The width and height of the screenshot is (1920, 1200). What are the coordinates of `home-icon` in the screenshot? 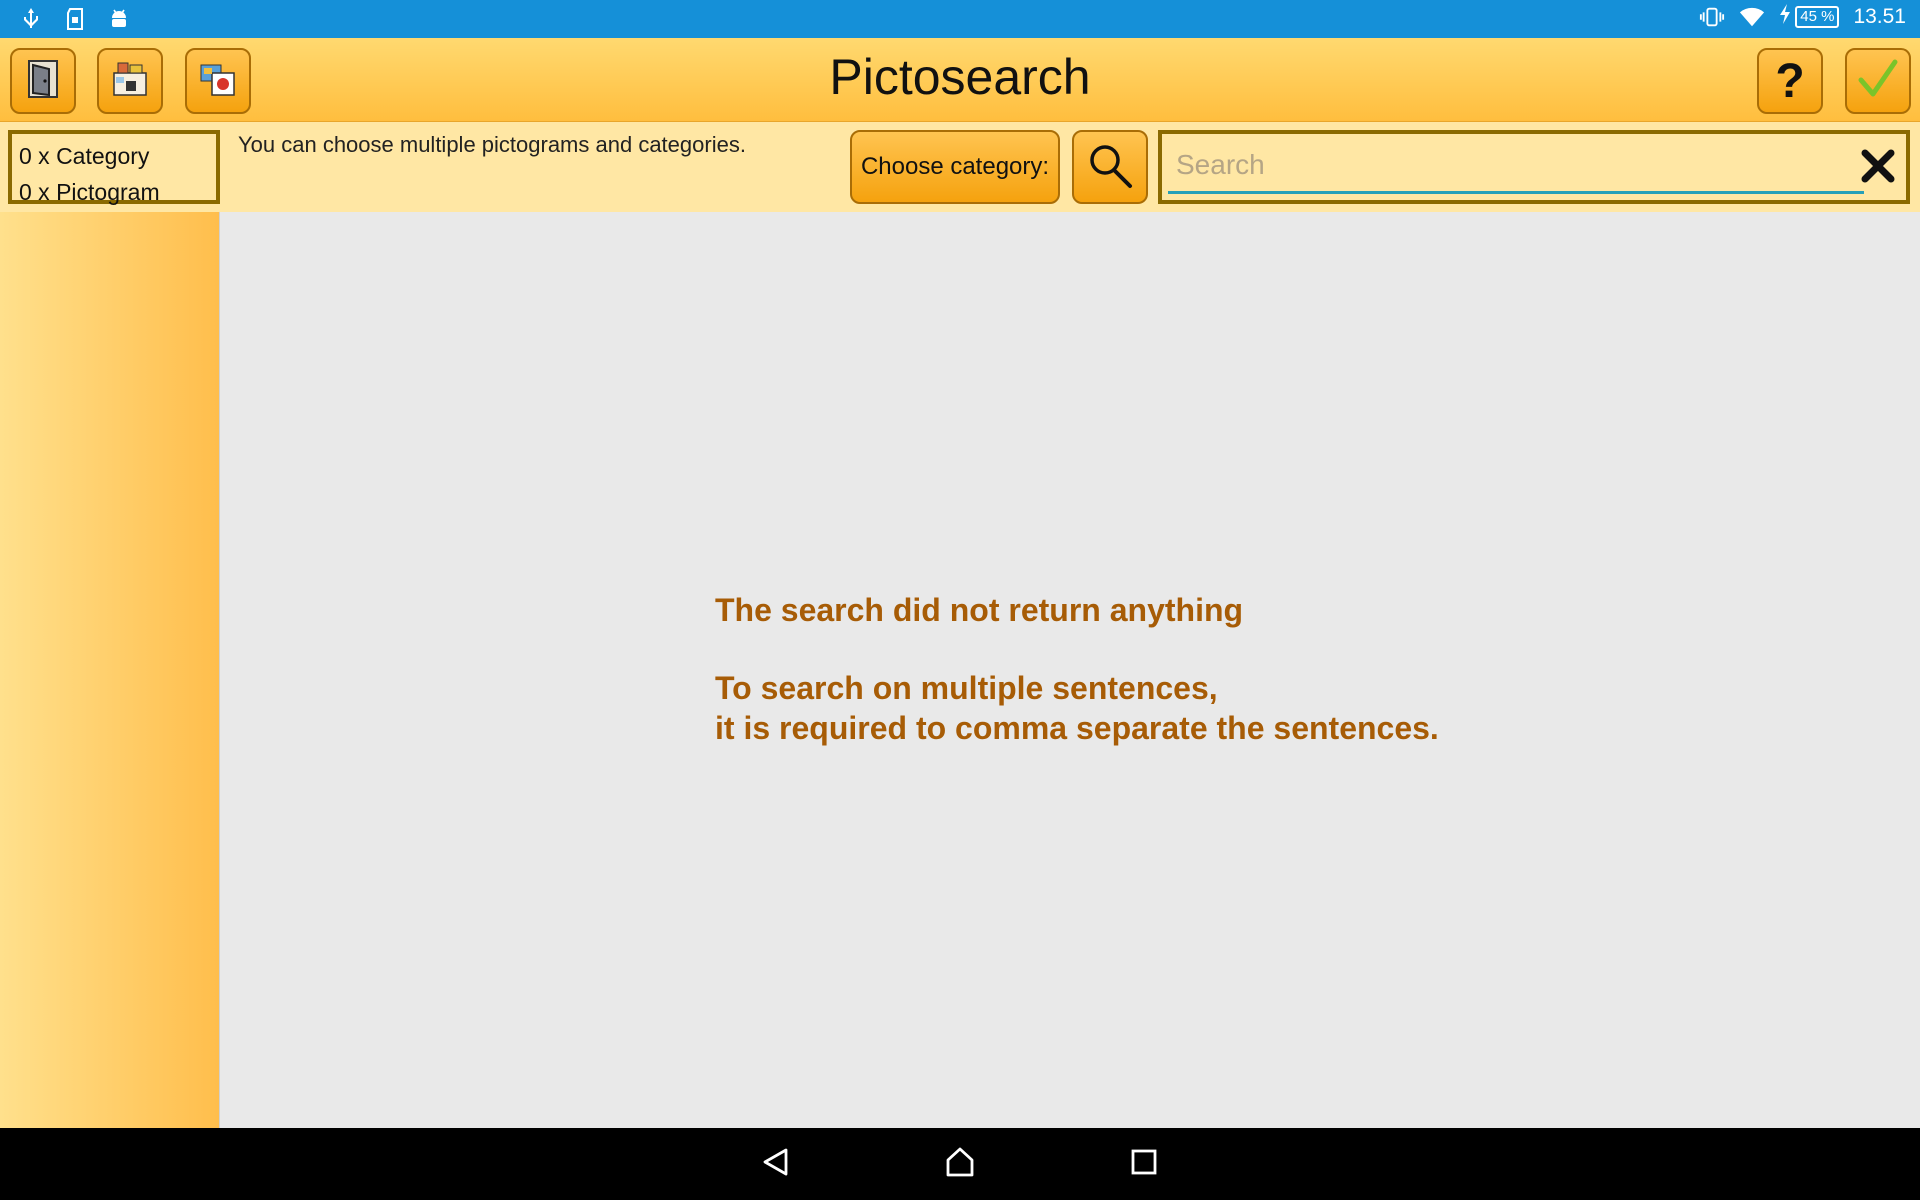 It's located at (960, 1164).